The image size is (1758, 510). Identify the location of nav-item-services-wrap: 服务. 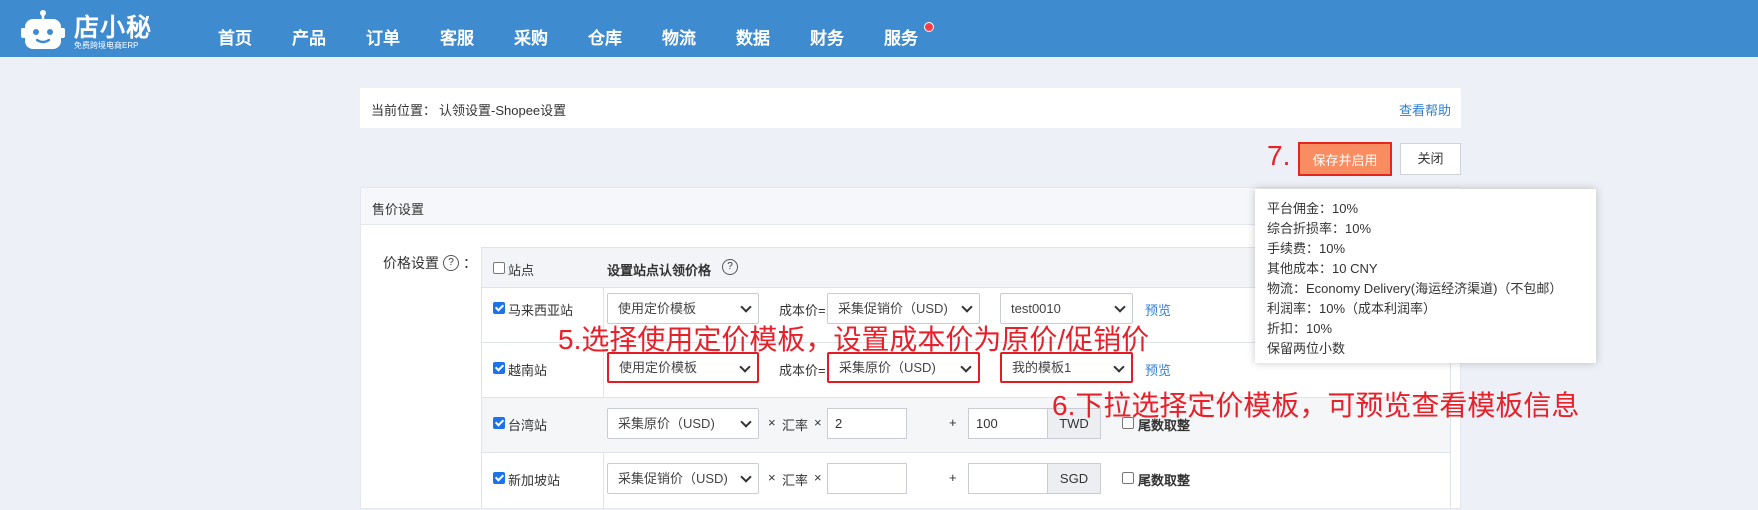
(901, 28).